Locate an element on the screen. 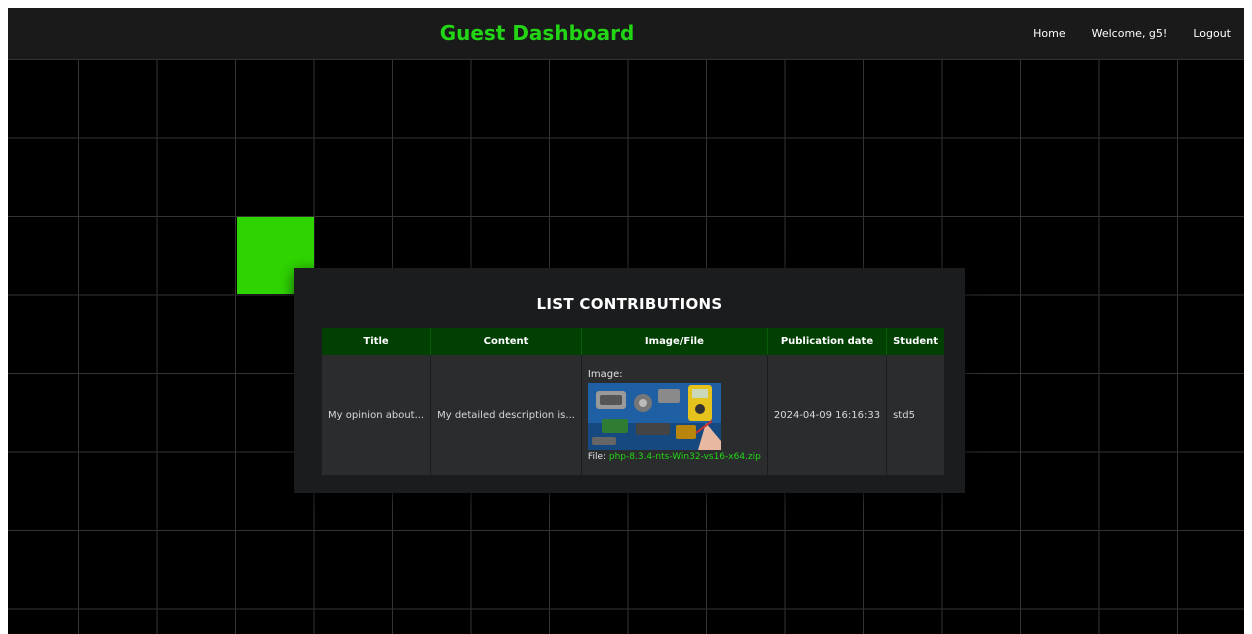 The image size is (1252, 634). column-header-title: Title is located at coordinates (377, 341).